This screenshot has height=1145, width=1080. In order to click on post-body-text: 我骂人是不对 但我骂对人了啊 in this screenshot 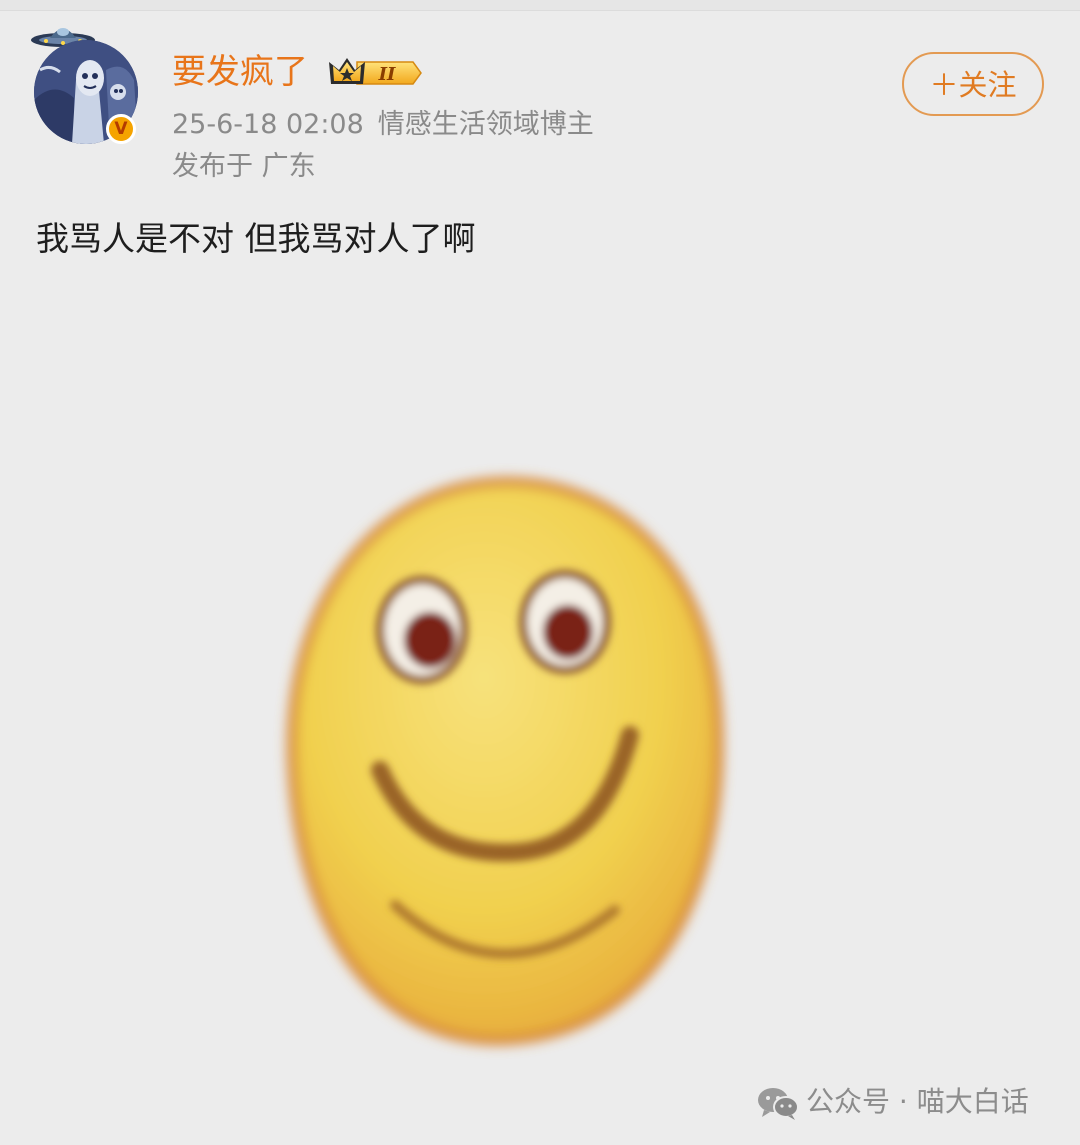, I will do `click(256, 238)`.